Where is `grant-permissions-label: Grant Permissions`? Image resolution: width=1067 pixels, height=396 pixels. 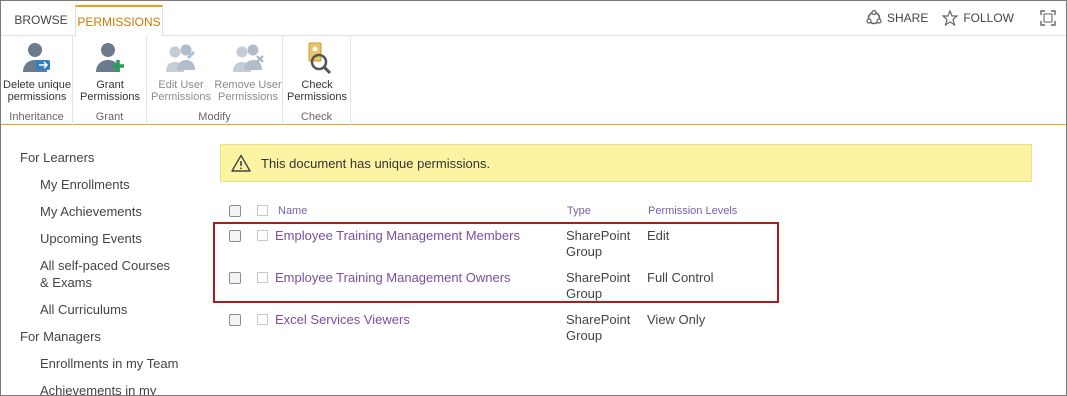
grant-permissions-label: Grant Permissions is located at coordinates (110, 91).